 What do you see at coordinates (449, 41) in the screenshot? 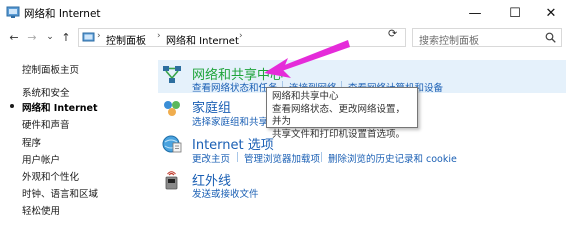
I see `search-placeholder: 搜索控制面板` at bounding box center [449, 41].